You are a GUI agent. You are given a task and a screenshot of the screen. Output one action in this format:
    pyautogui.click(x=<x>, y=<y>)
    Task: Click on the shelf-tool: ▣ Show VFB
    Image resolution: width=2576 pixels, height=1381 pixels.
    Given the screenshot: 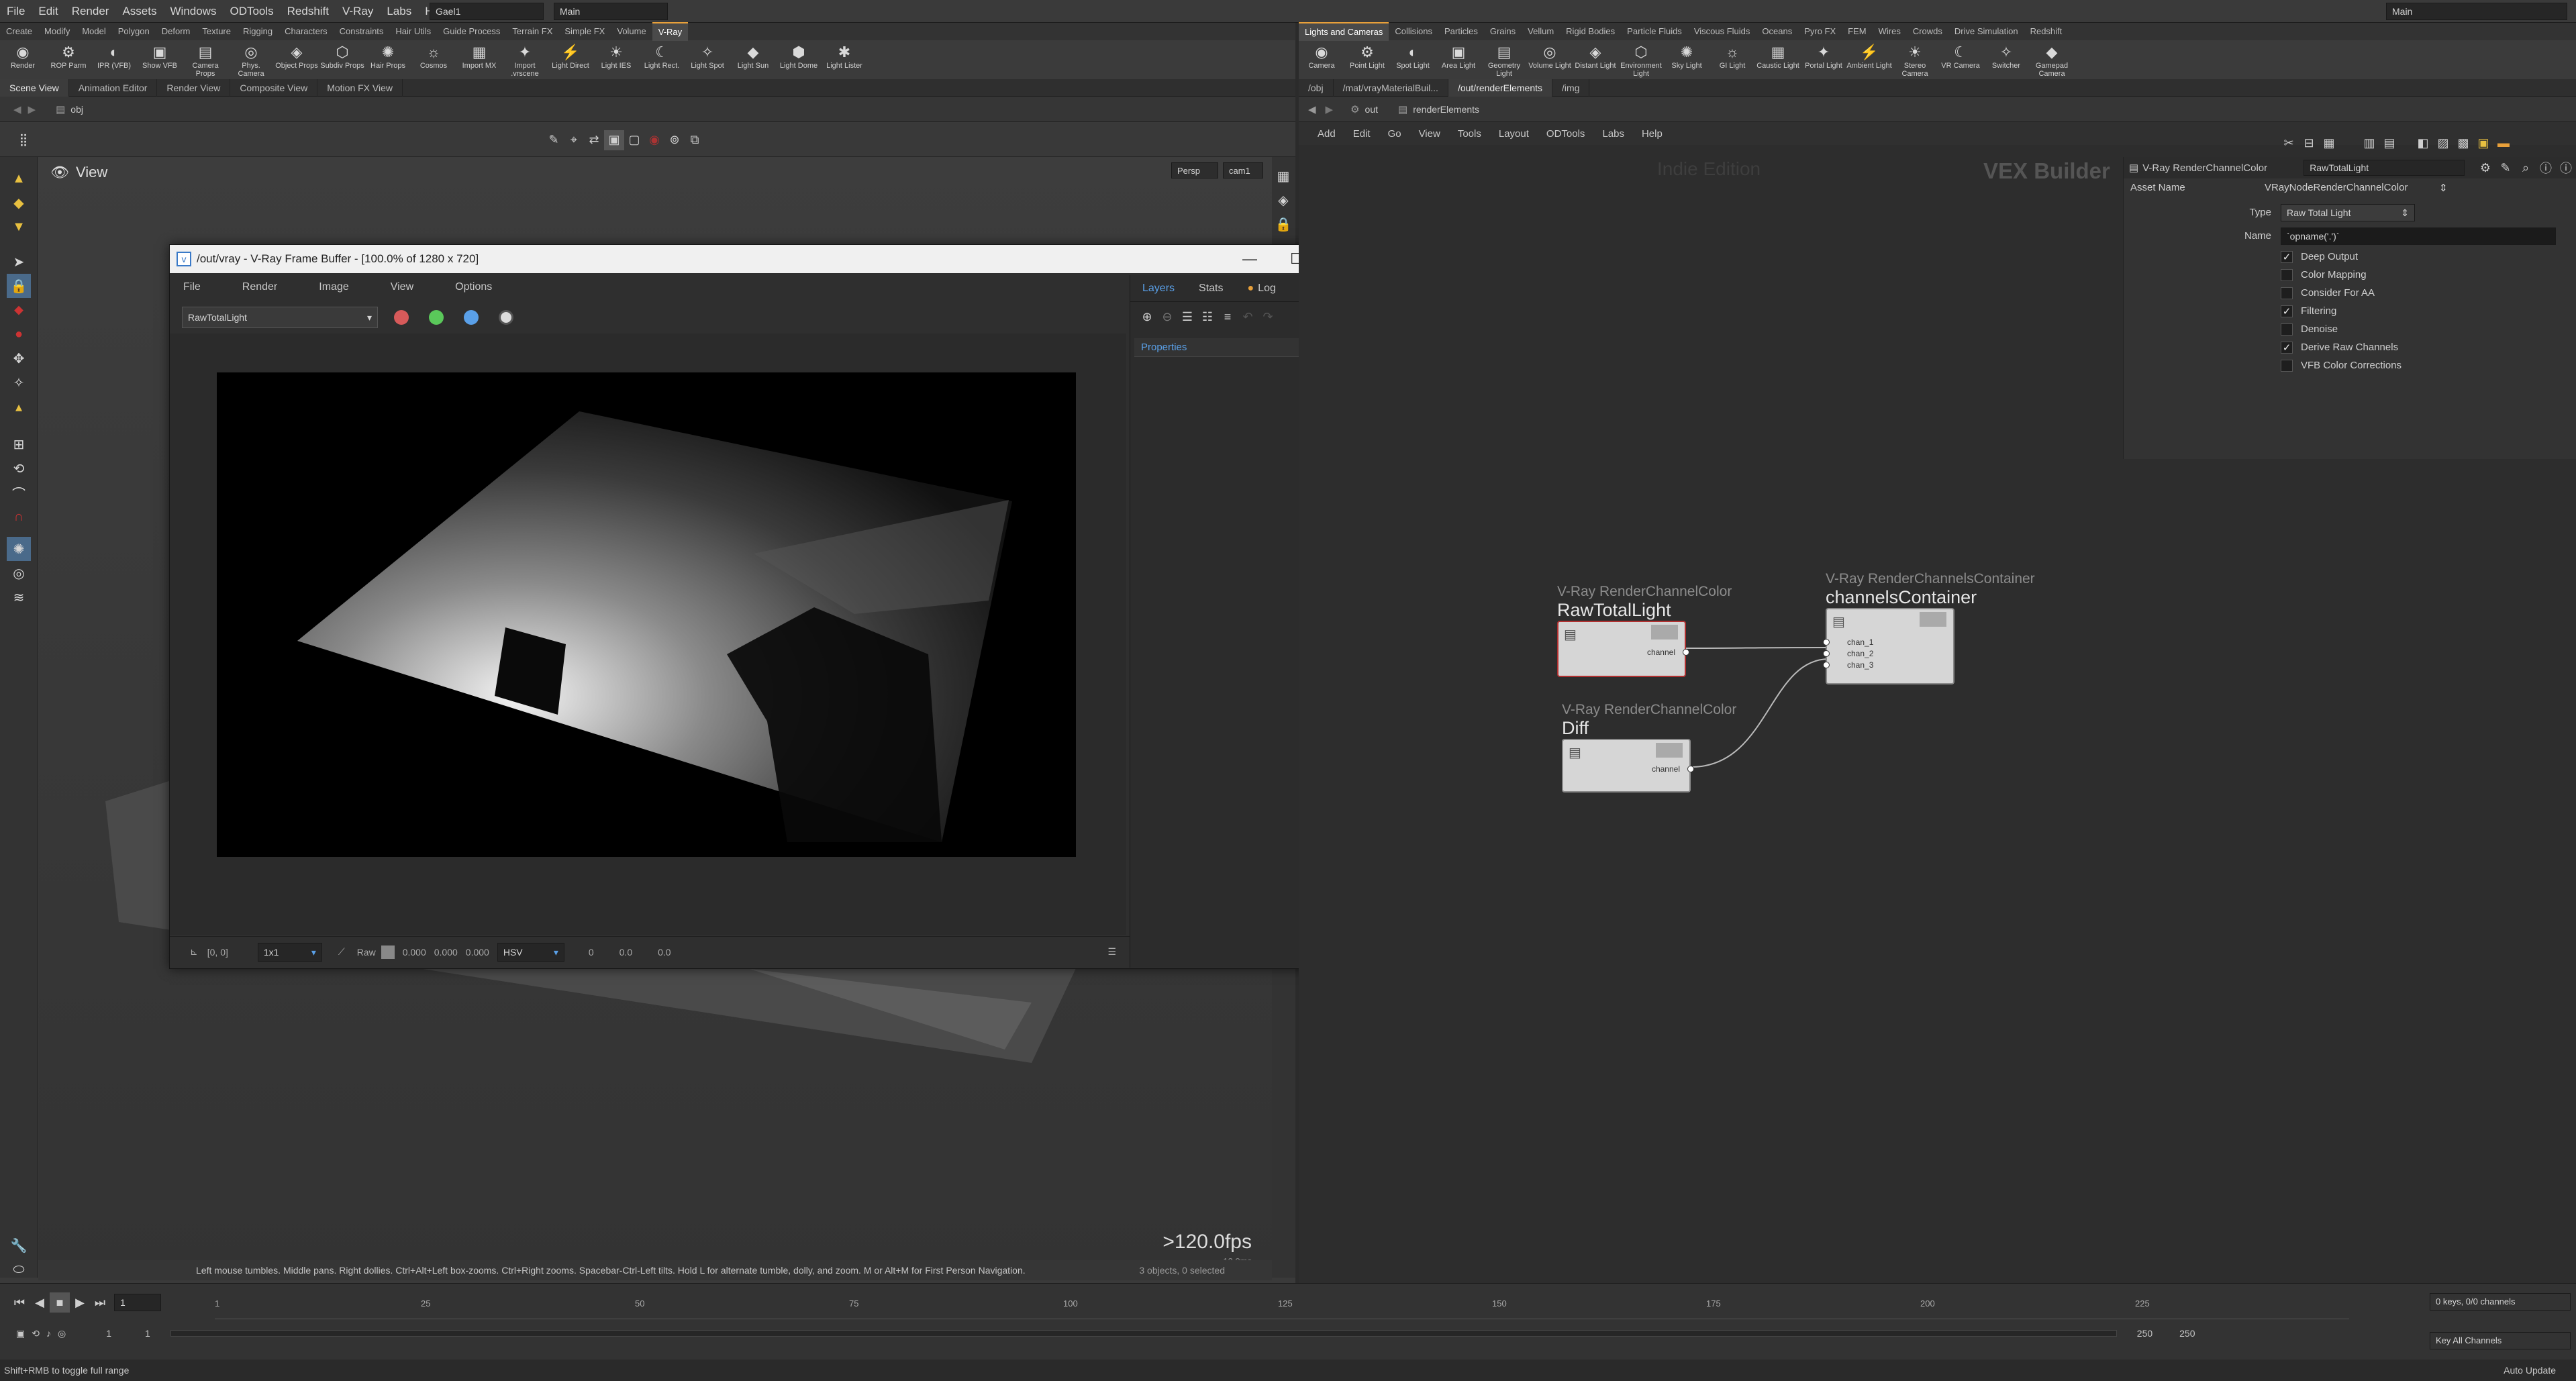 What is the action you would take?
    pyautogui.click(x=160, y=56)
    